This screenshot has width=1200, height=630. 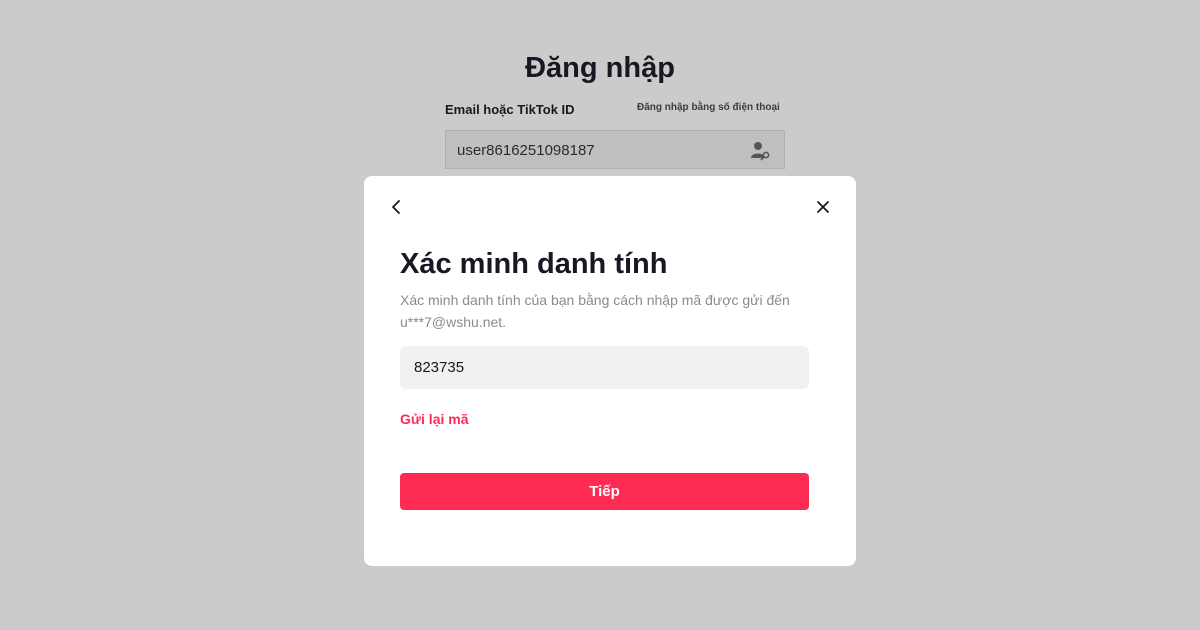 I want to click on next-button: Tiếp, so click(x=604, y=491).